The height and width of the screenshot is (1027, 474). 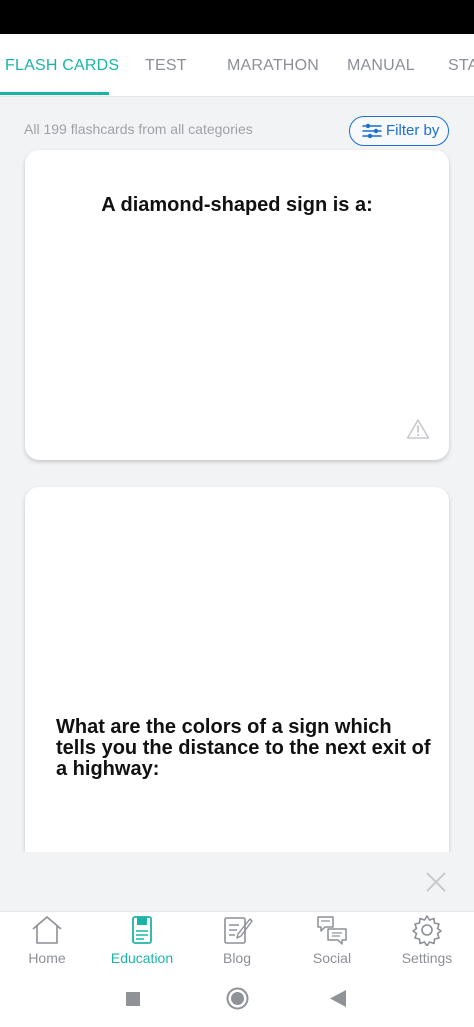 What do you see at coordinates (166, 65) in the screenshot?
I see `tab-test: TEST` at bounding box center [166, 65].